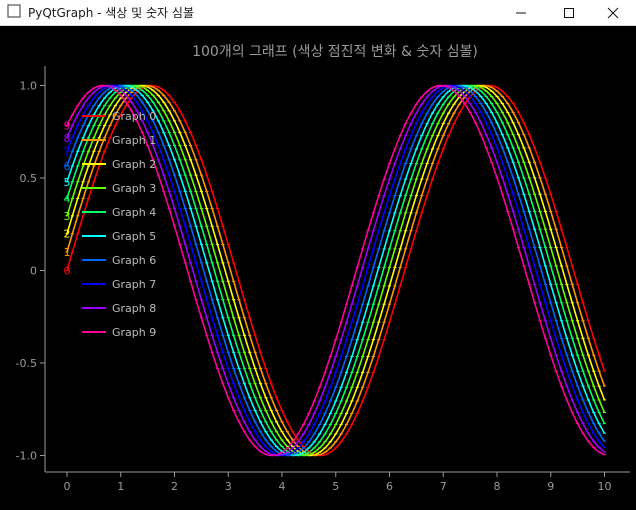 Image resolution: width=636 pixels, height=510 pixels. I want to click on x-tick-label: 2, so click(174, 486).